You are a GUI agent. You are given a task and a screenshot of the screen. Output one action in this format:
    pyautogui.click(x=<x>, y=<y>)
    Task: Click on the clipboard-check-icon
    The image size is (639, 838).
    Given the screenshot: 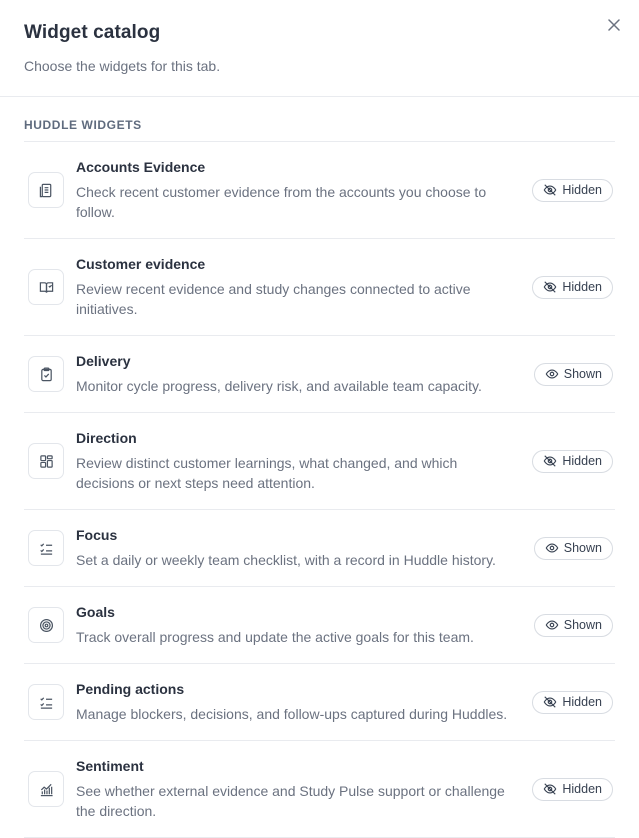 What is the action you would take?
    pyautogui.click(x=46, y=374)
    